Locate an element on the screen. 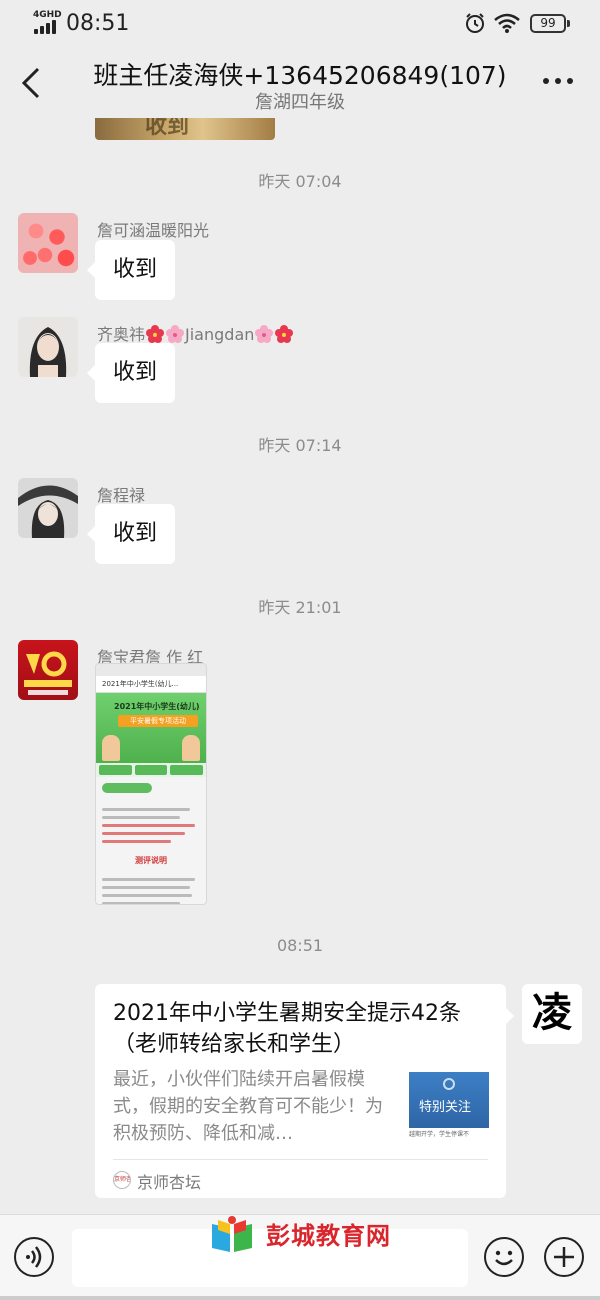 The image size is (600, 1300). sender-name-prefix: 齐奥祎 is located at coordinates (121, 334).